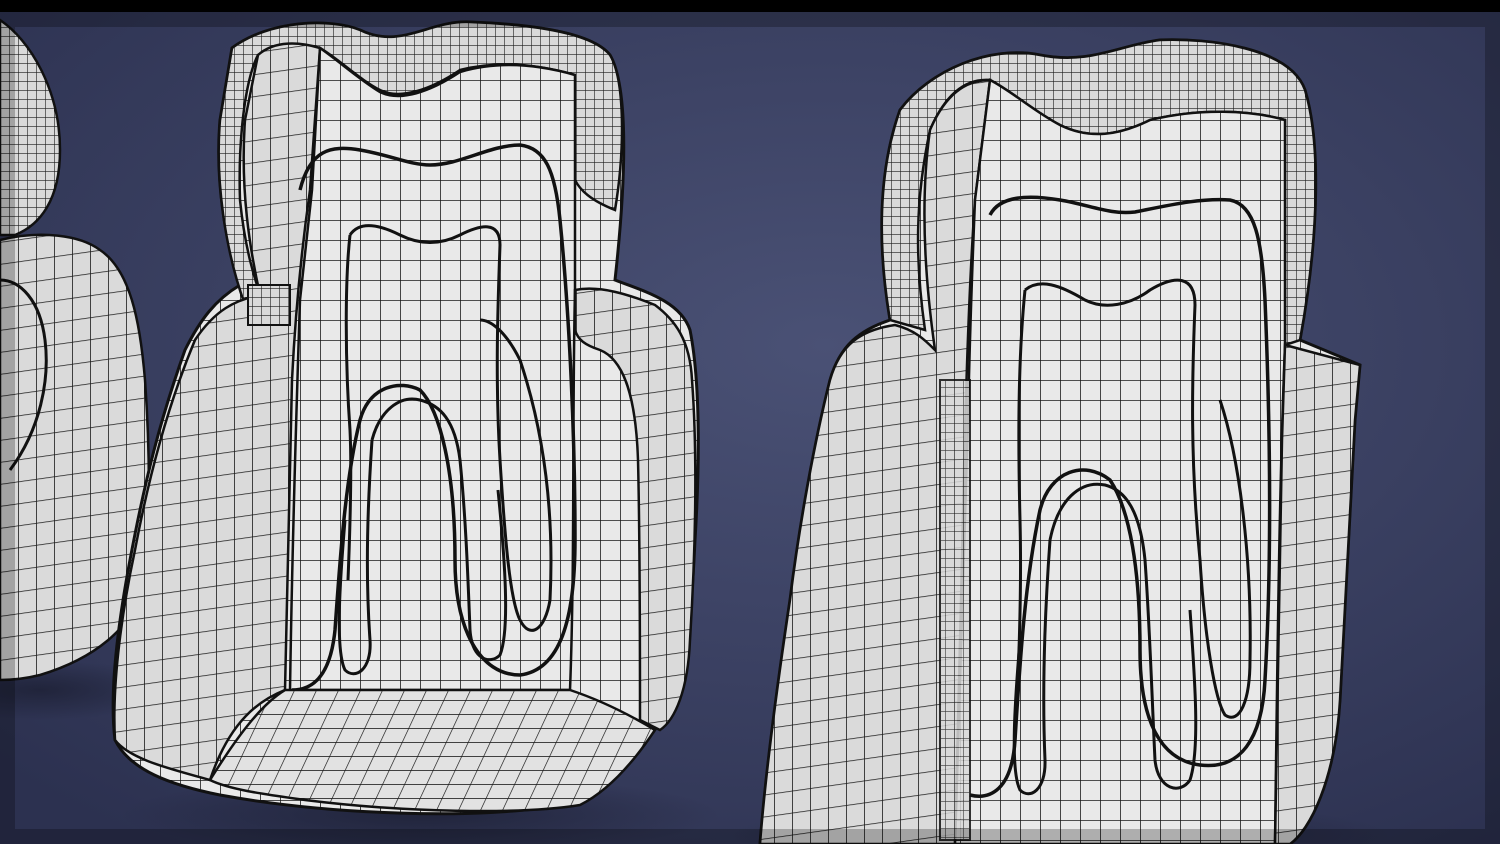 This screenshot has width=1500, height=844. Describe the element at coordinates (432, 368) in the screenshot. I see `tooth-center-section-face` at that location.